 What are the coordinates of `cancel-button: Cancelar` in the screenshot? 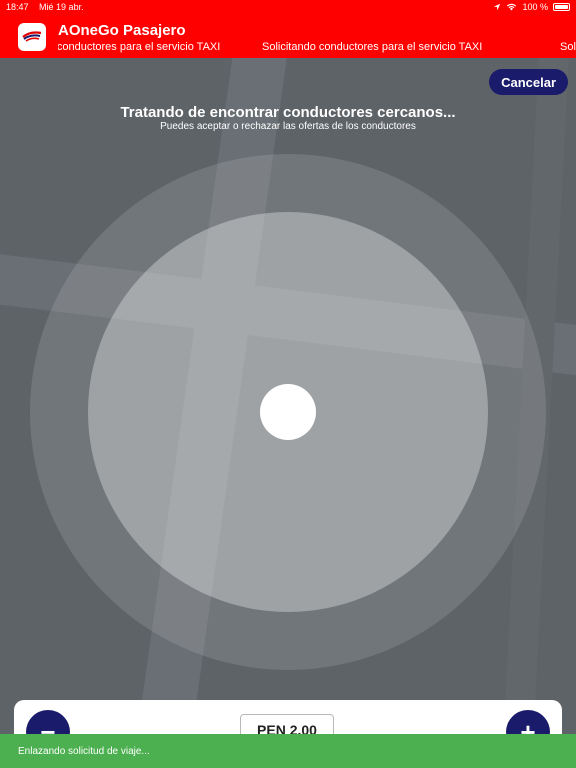 It's located at (528, 82).